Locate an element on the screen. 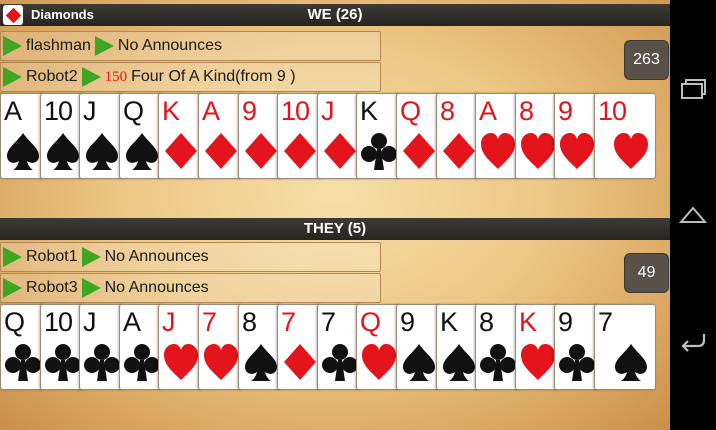  team-they-title: THEY (5) is located at coordinates (335, 228).